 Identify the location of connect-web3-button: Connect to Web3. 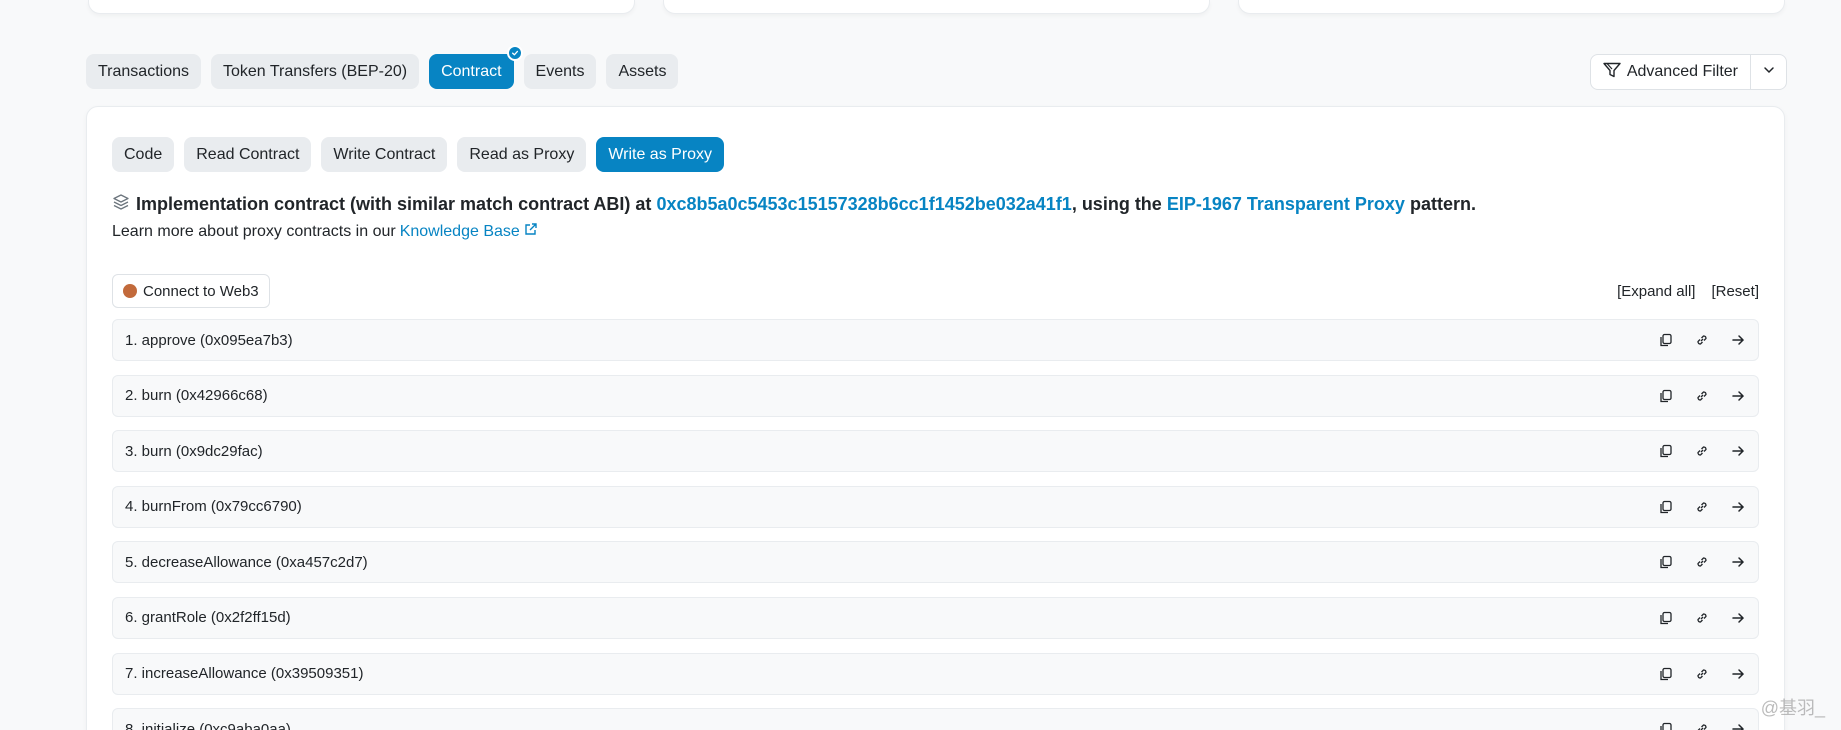
(191, 291).